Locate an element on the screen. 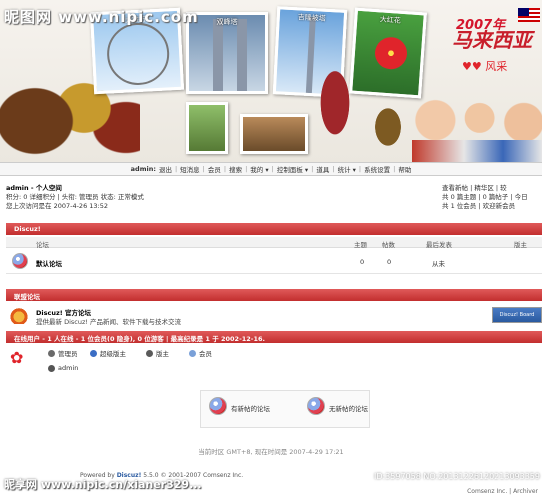 Image resolution: width=542 pixels, height=500 pixels. category-title: Discuz! is located at coordinates (27, 229).